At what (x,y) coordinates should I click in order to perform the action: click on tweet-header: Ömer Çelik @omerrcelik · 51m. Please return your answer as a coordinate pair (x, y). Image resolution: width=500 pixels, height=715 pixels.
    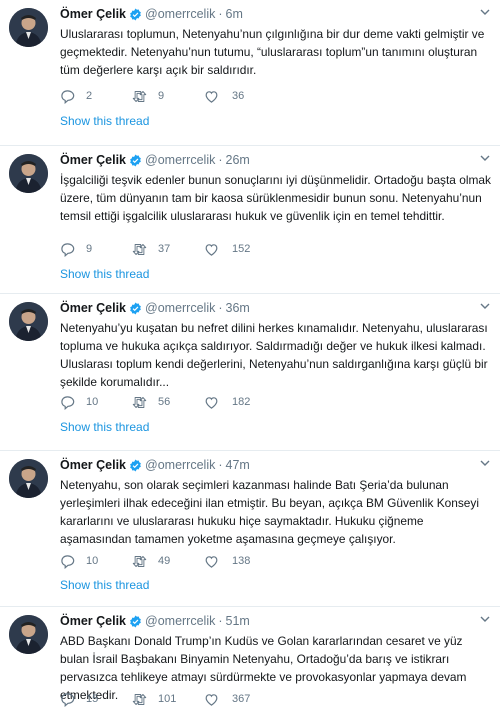
    Looking at the image, I should click on (275, 621).